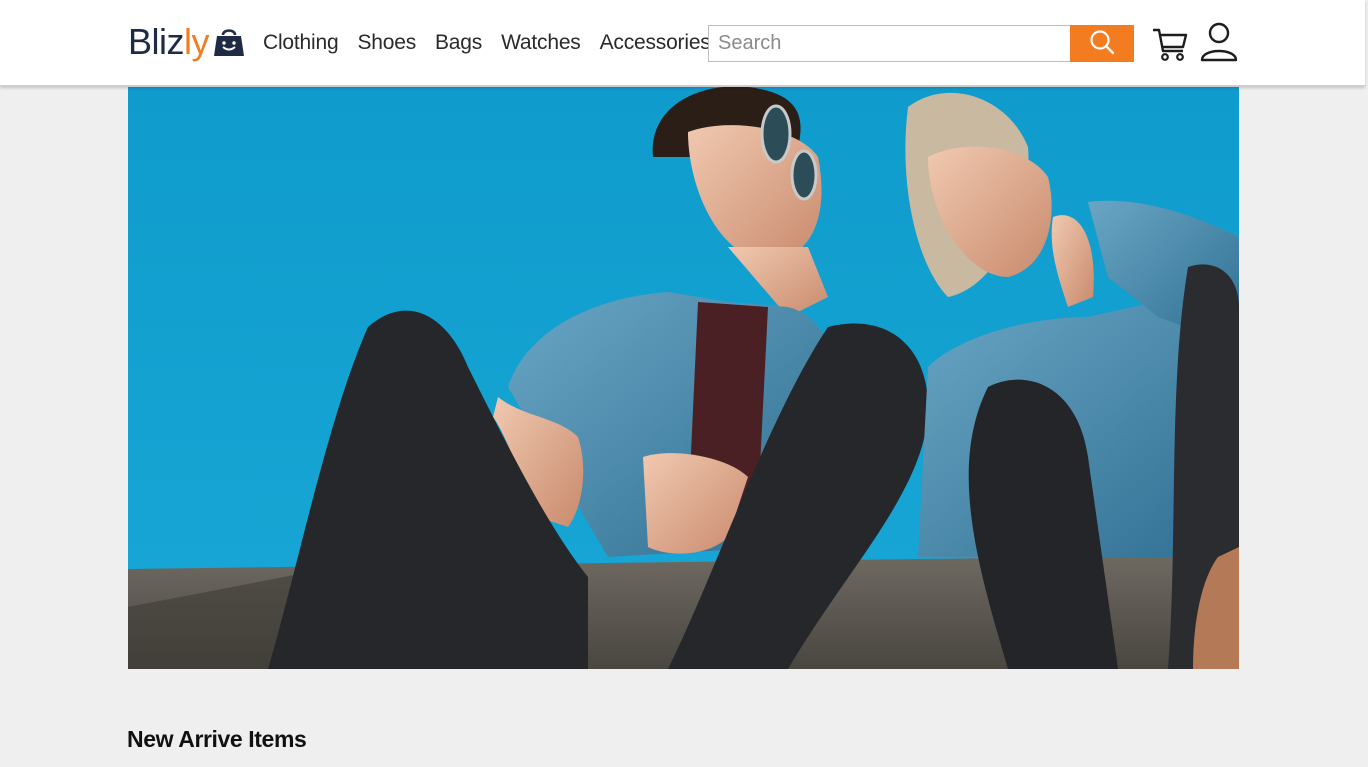 This screenshot has width=1368, height=767. Describe the element at coordinates (1170, 43) in the screenshot. I see `cart-icon` at that location.